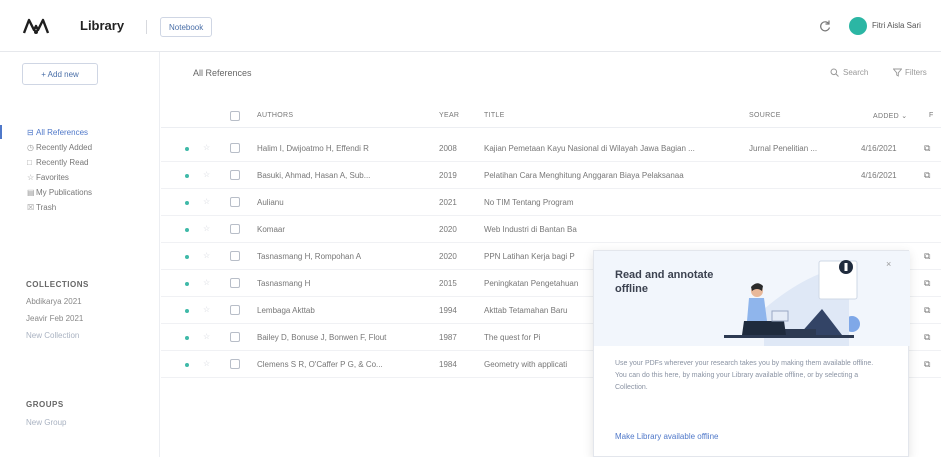  Describe the element at coordinates (888, 264) in the screenshot. I see `close-icon: ×` at that location.